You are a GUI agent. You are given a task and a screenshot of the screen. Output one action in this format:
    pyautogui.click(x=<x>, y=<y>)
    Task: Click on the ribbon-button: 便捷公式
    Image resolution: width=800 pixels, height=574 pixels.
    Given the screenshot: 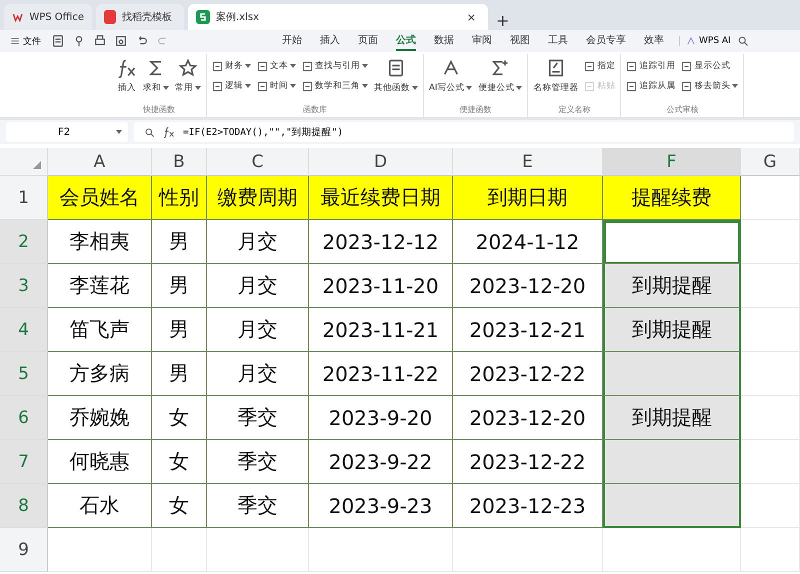 What is the action you would take?
    pyautogui.click(x=500, y=76)
    